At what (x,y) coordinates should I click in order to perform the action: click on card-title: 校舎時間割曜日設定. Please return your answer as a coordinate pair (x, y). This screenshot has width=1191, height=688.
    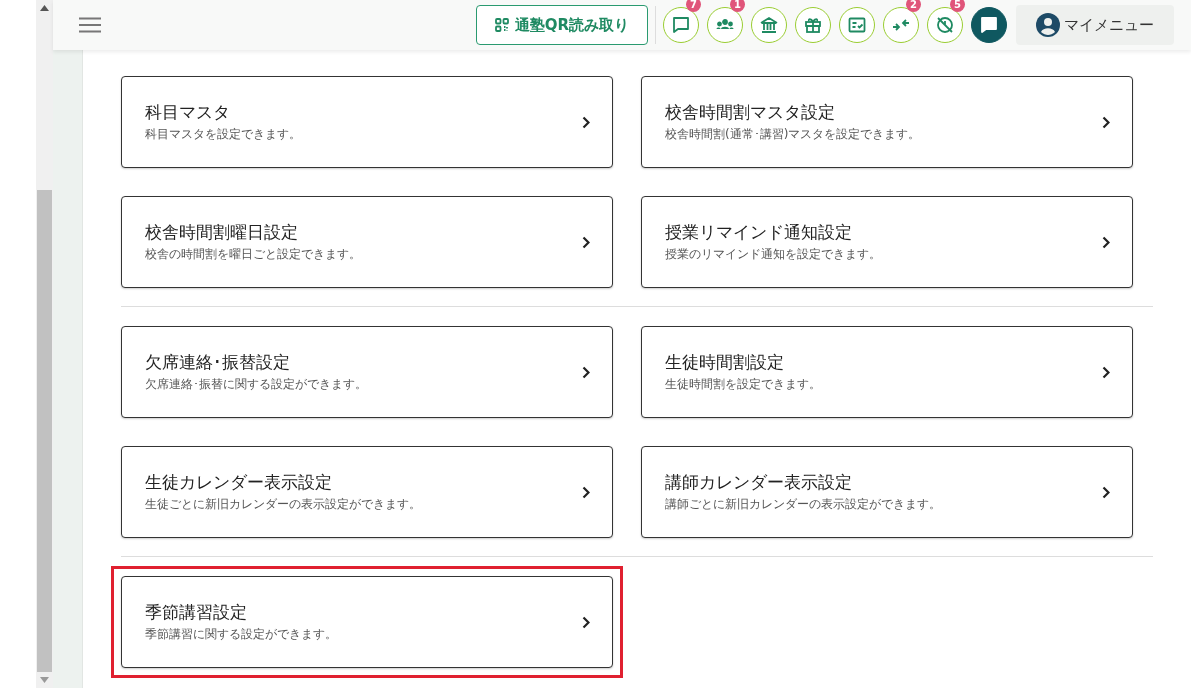
    Looking at the image, I should click on (222, 232).